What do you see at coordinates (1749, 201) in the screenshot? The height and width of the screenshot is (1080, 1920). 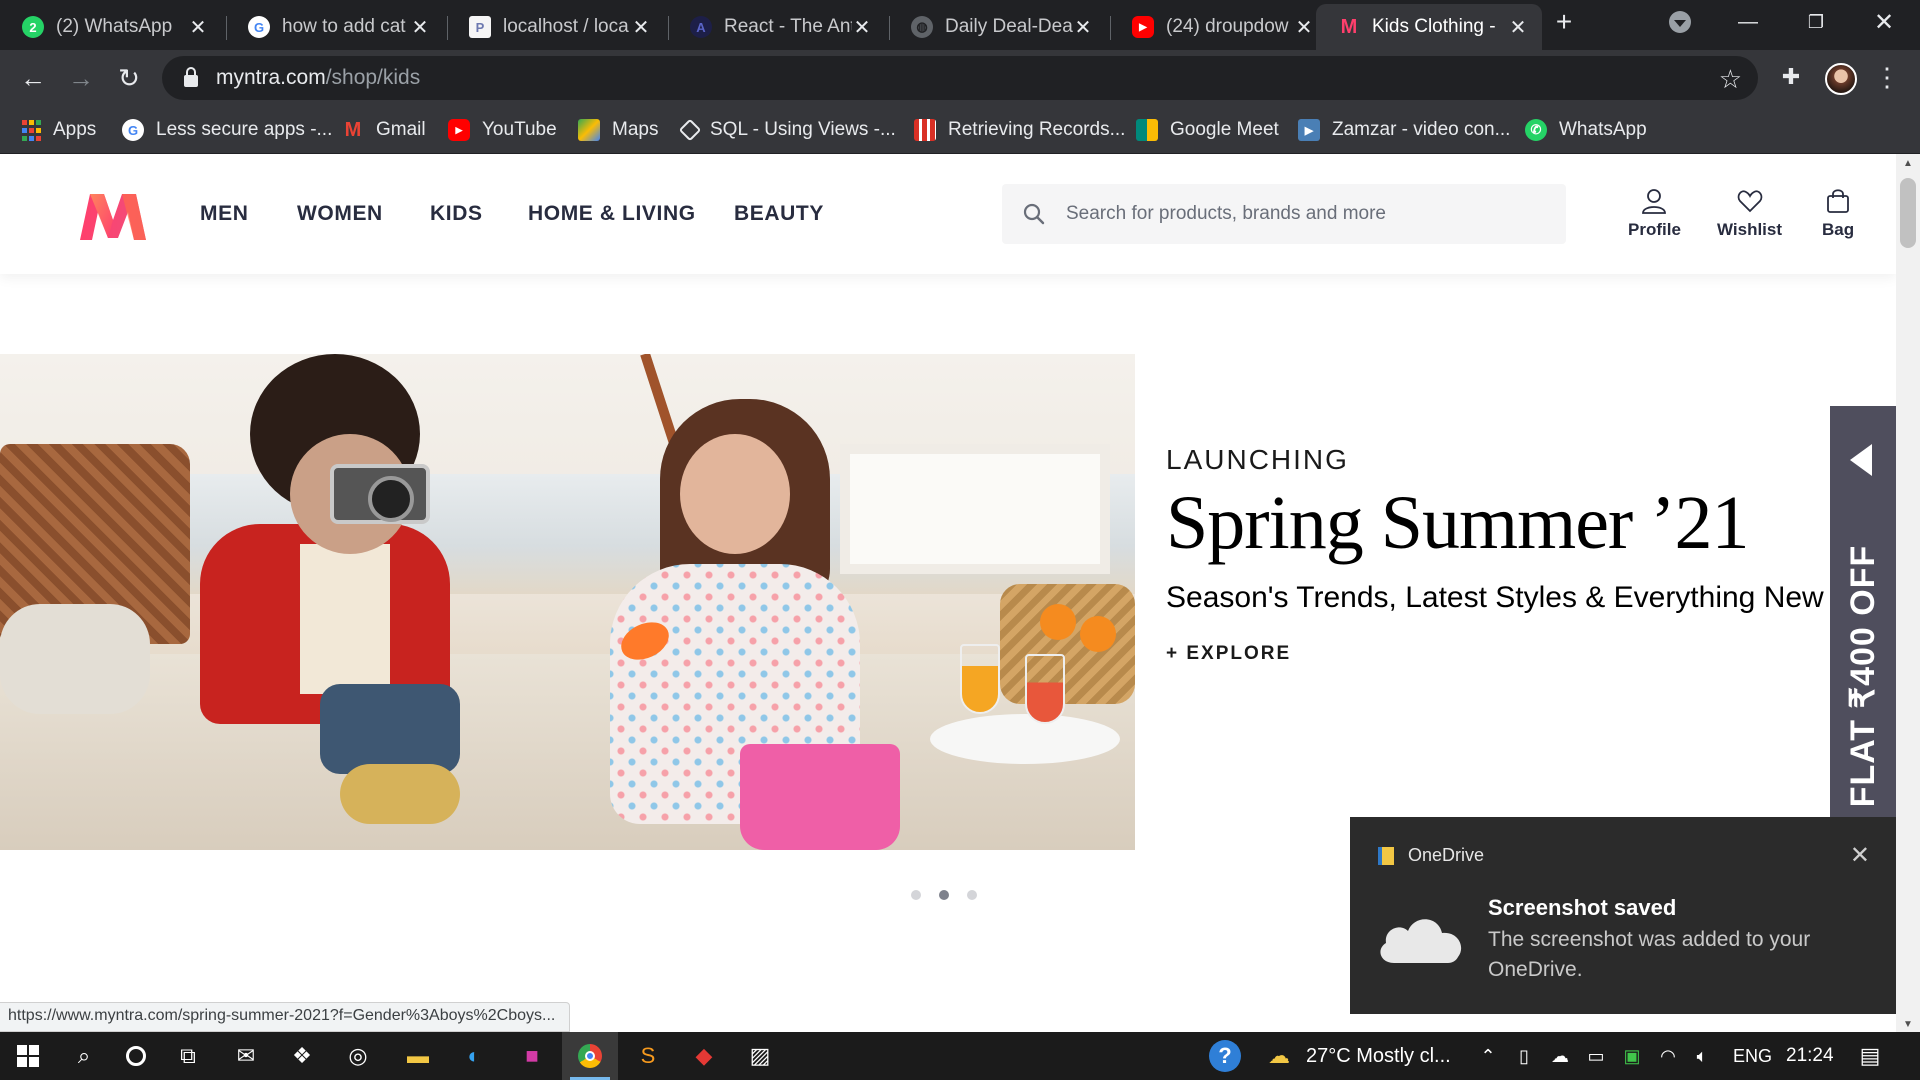 I see `heart-icon` at bounding box center [1749, 201].